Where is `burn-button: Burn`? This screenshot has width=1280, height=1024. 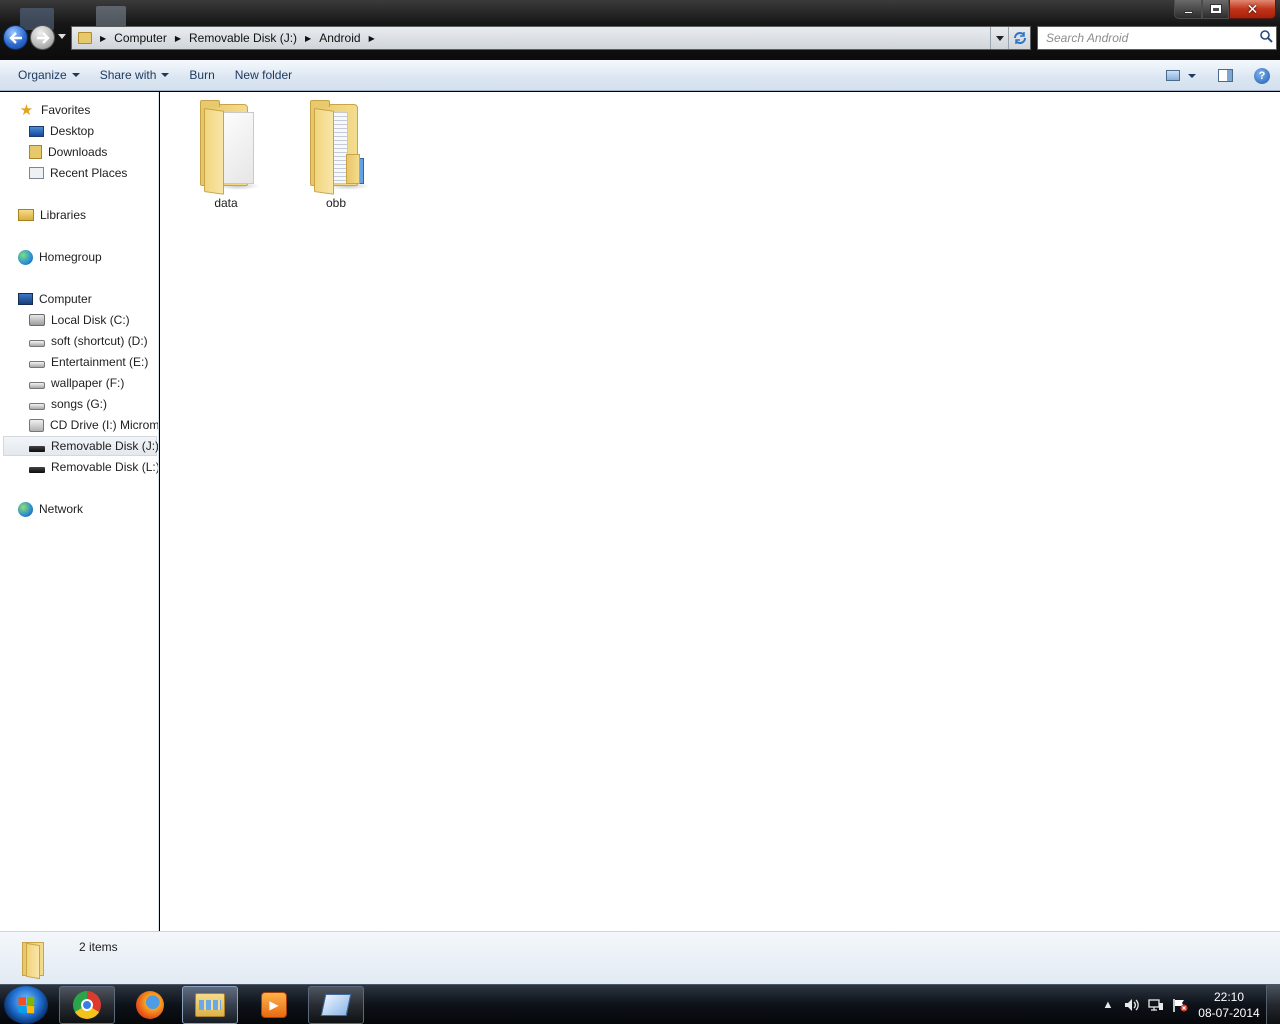
burn-button: Burn is located at coordinates (201, 75).